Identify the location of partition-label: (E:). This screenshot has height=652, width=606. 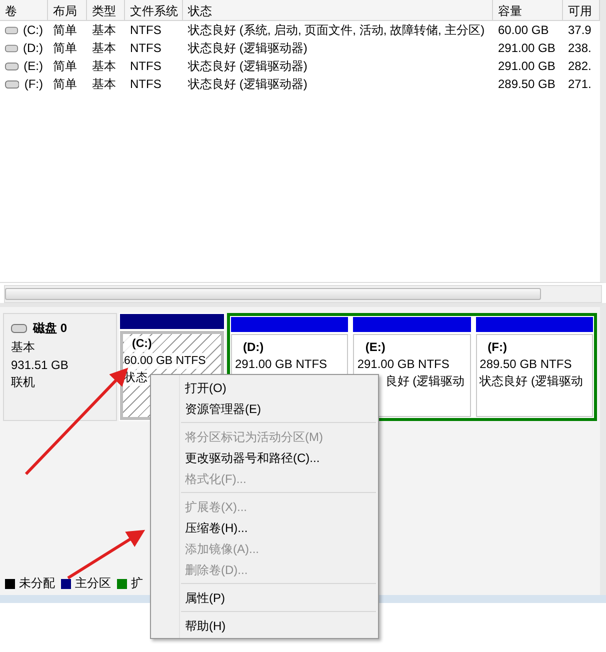
(375, 347).